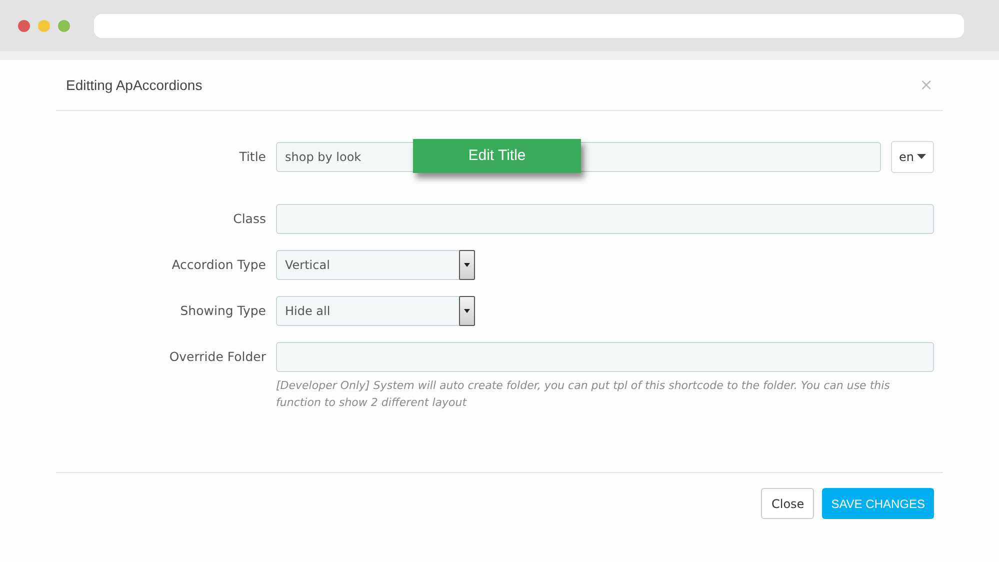  What do you see at coordinates (217, 357) in the screenshot?
I see `field-label: Override Folder` at bounding box center [217, 357].